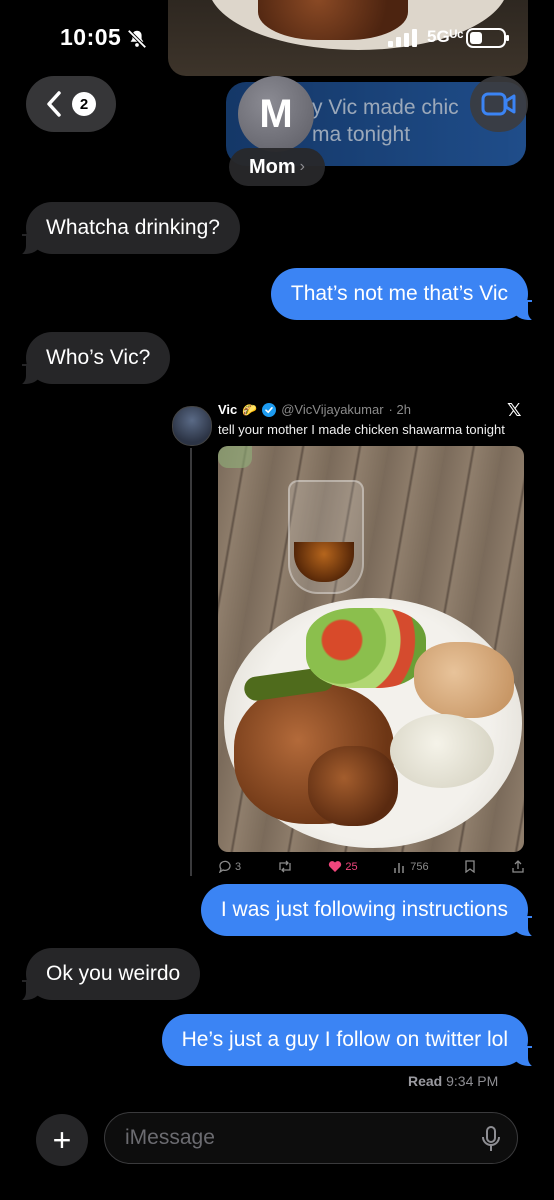  I want to click on read-label: Read, so click(425, 1081).